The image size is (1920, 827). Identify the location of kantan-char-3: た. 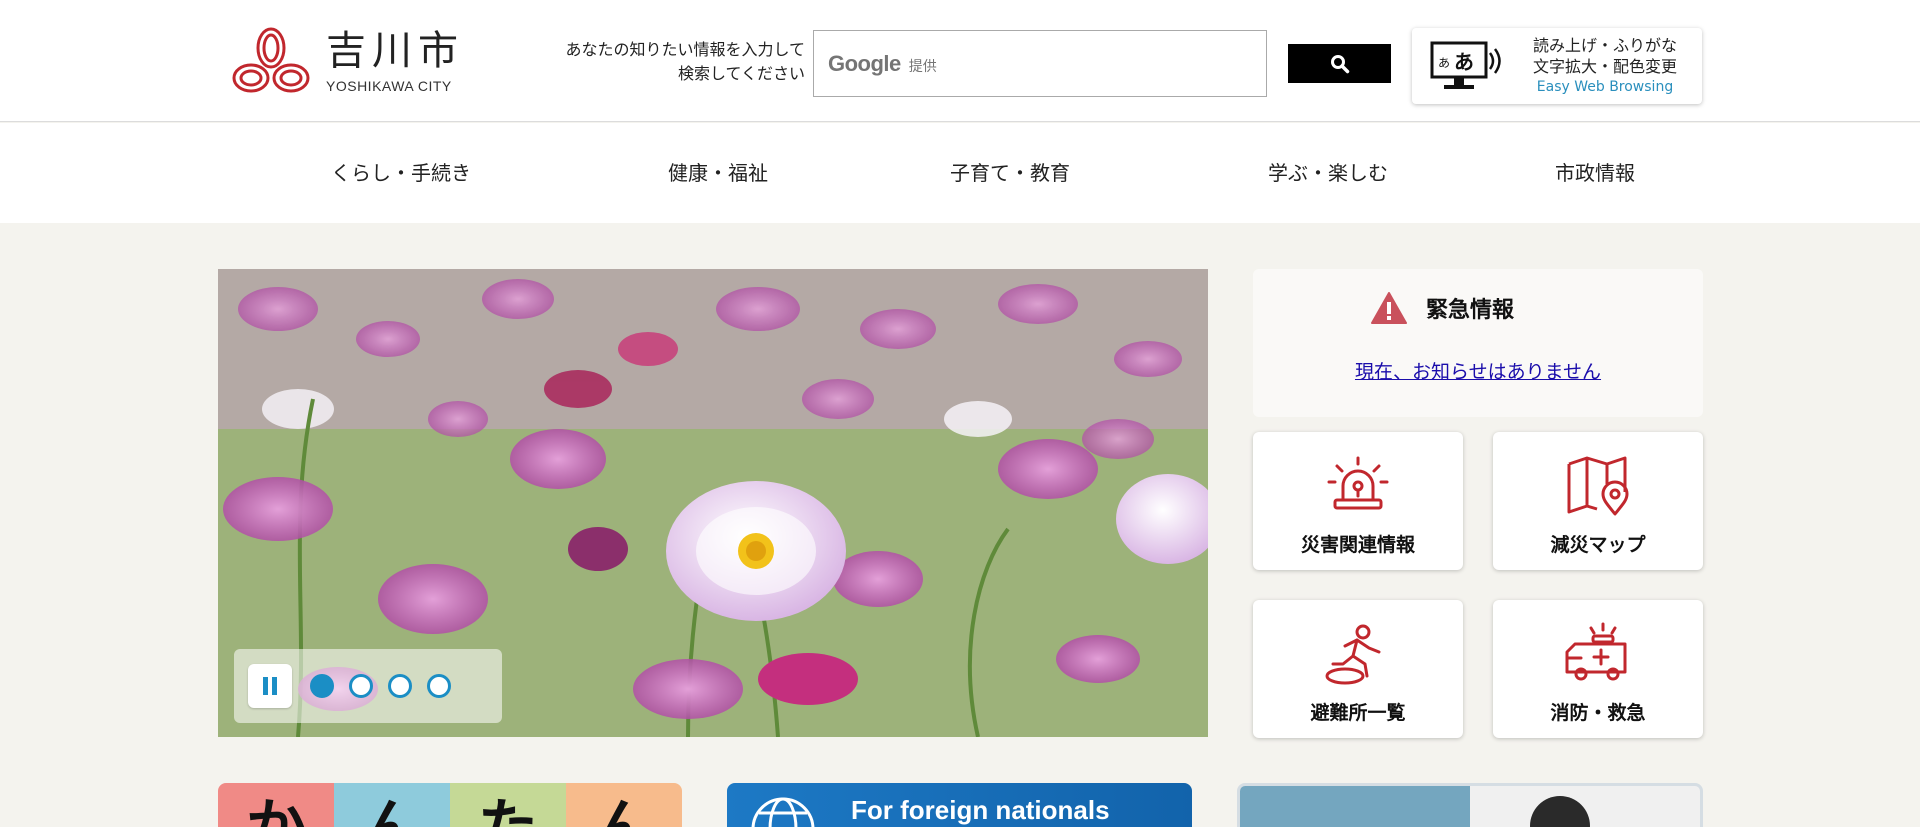
(508, 805).